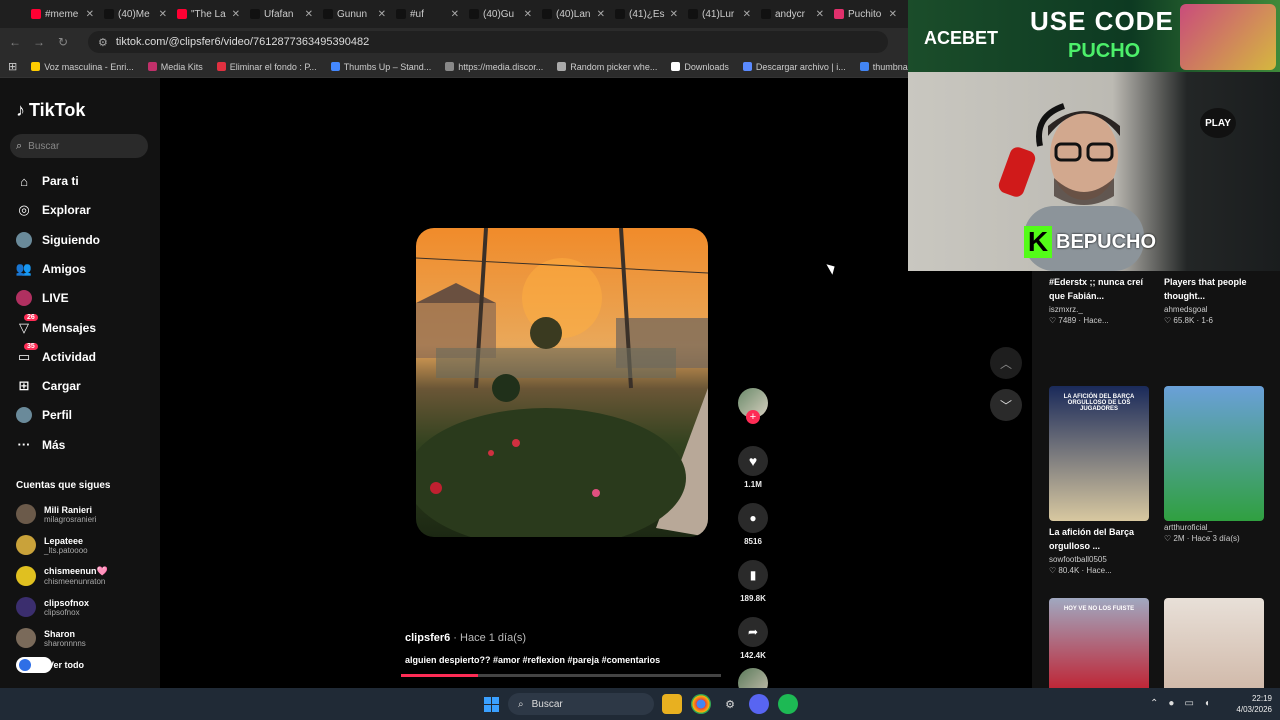 The height and width of the screenshot is (720, 1280). What do you see at coordinates (646, 14) in the screenshot?
I see `browser-tab: (41)¿Es ✕` at bounding box center [646, 14].